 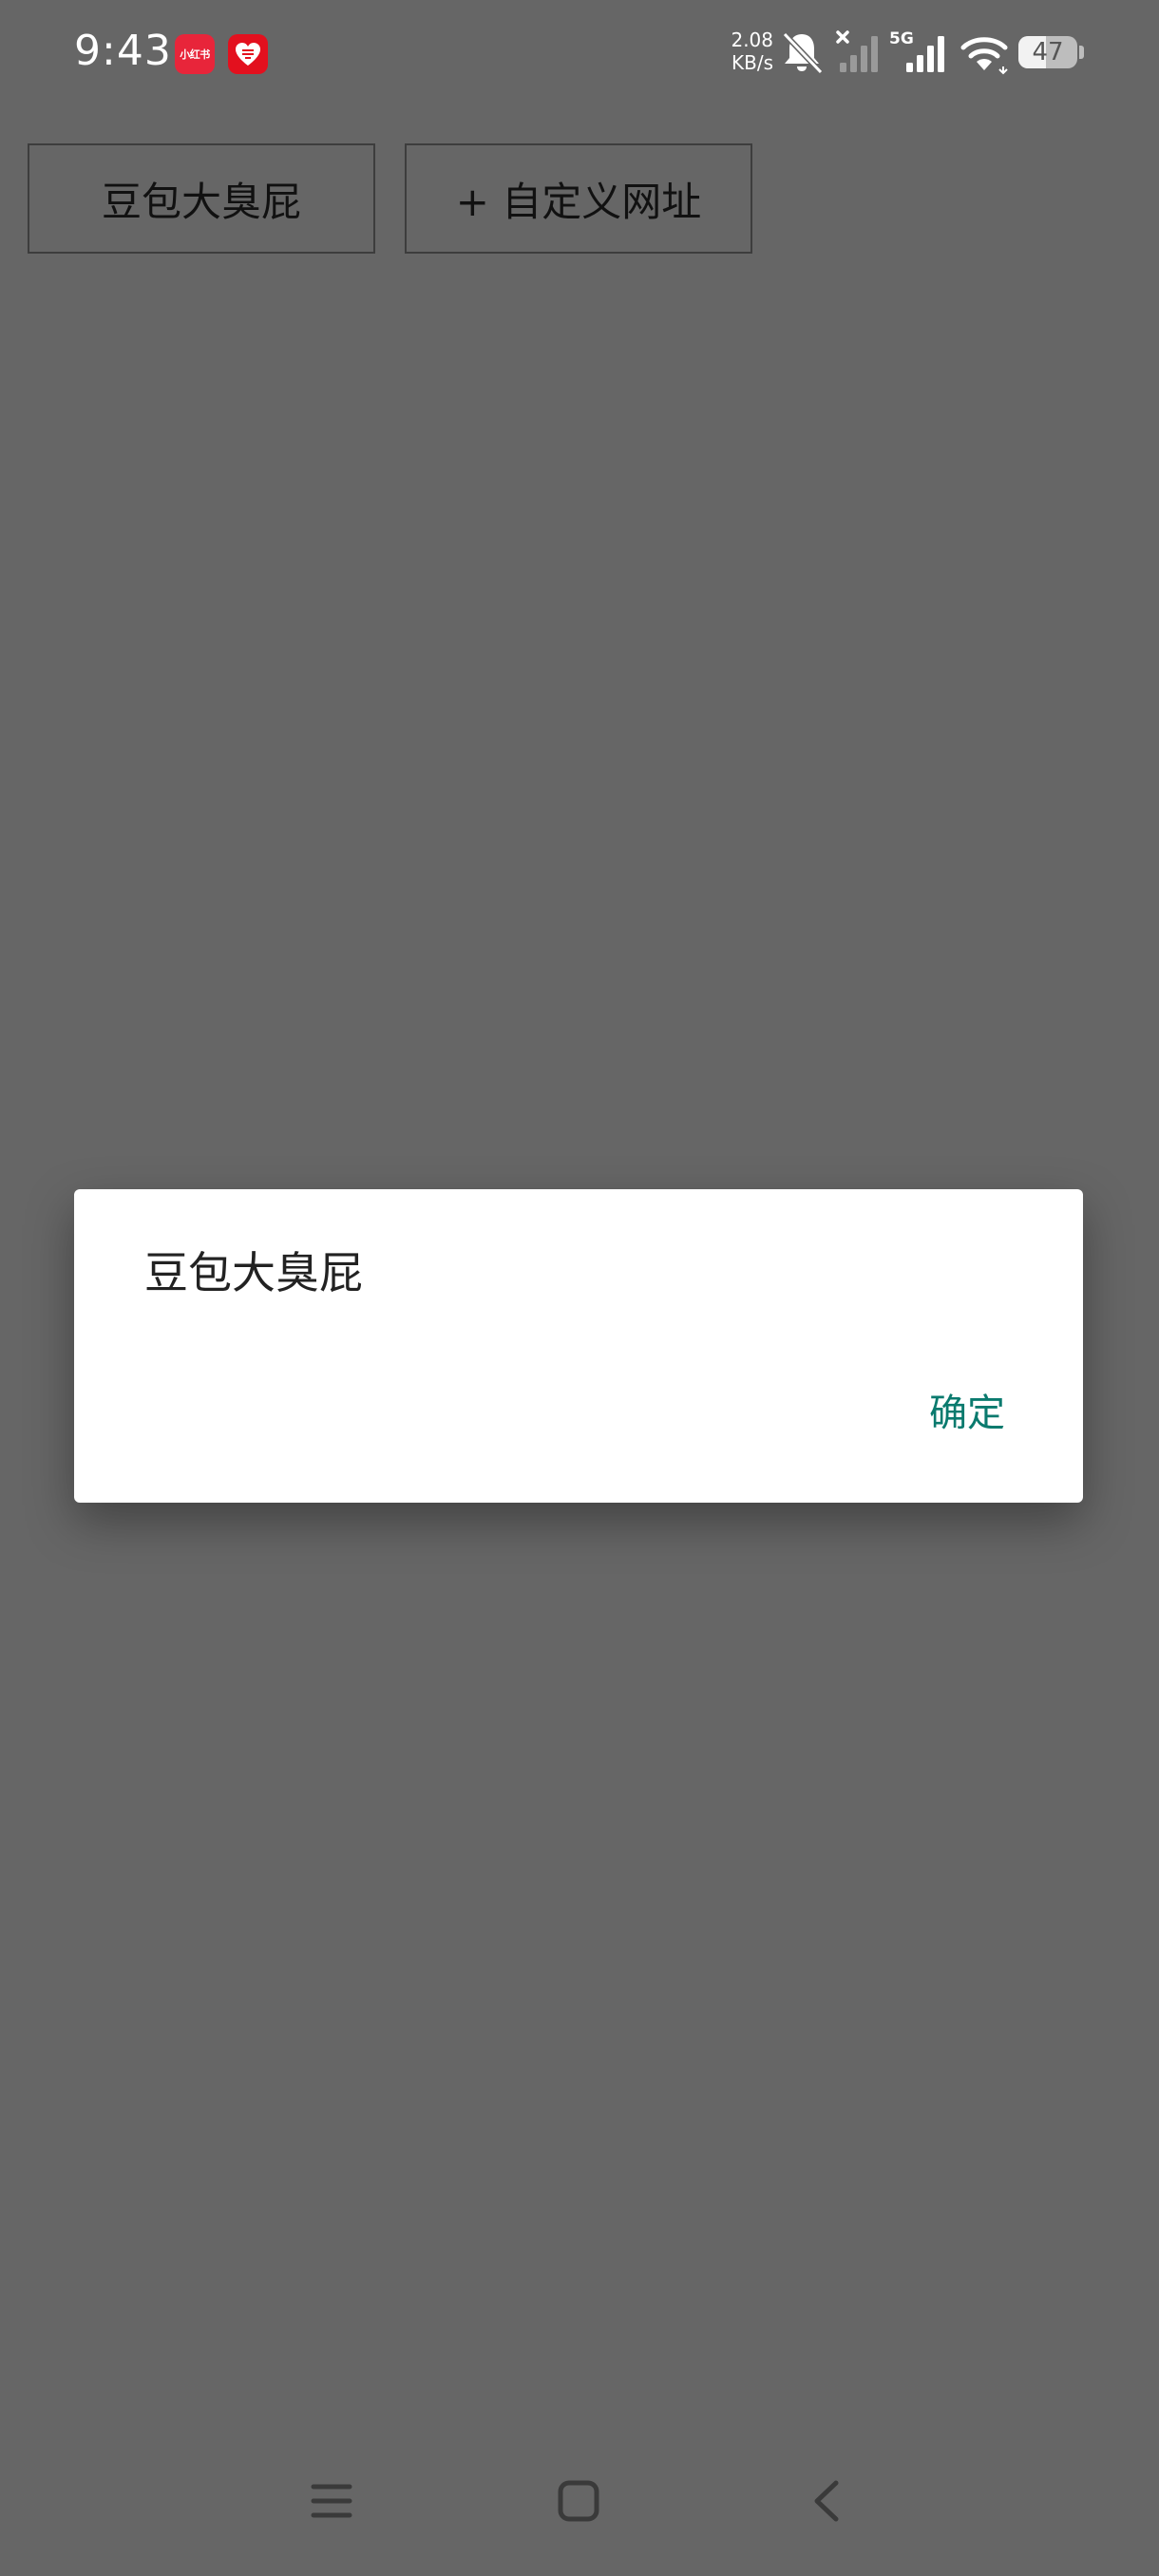 I want to click on battery-icon: 47, so click(x=1047, y=52).